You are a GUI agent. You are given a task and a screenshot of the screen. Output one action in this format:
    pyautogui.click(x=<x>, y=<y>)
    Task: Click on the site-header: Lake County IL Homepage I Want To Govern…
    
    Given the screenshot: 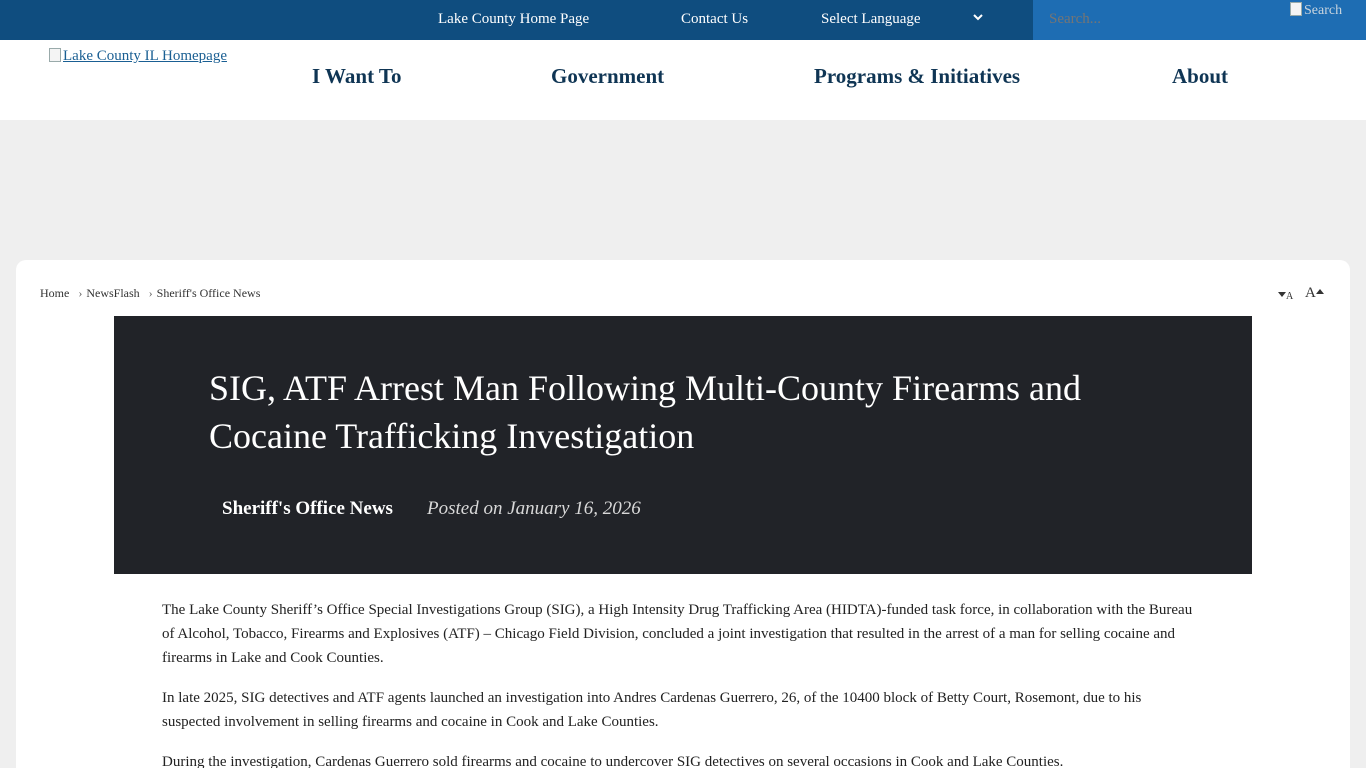 What is the action you would take?
    pyautogui.click(x=683, y=80)
    